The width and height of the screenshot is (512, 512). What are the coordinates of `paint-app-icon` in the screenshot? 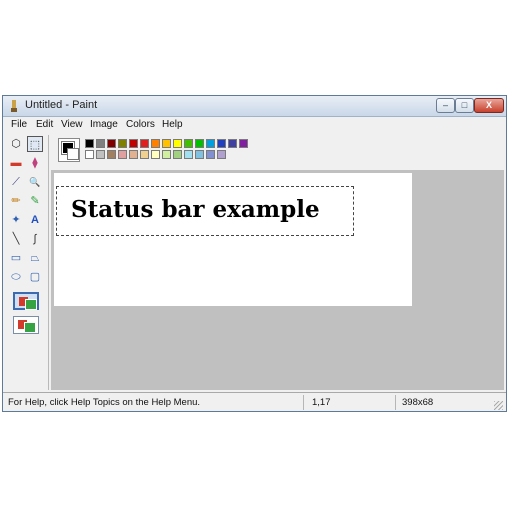 It's located at (14, 106).